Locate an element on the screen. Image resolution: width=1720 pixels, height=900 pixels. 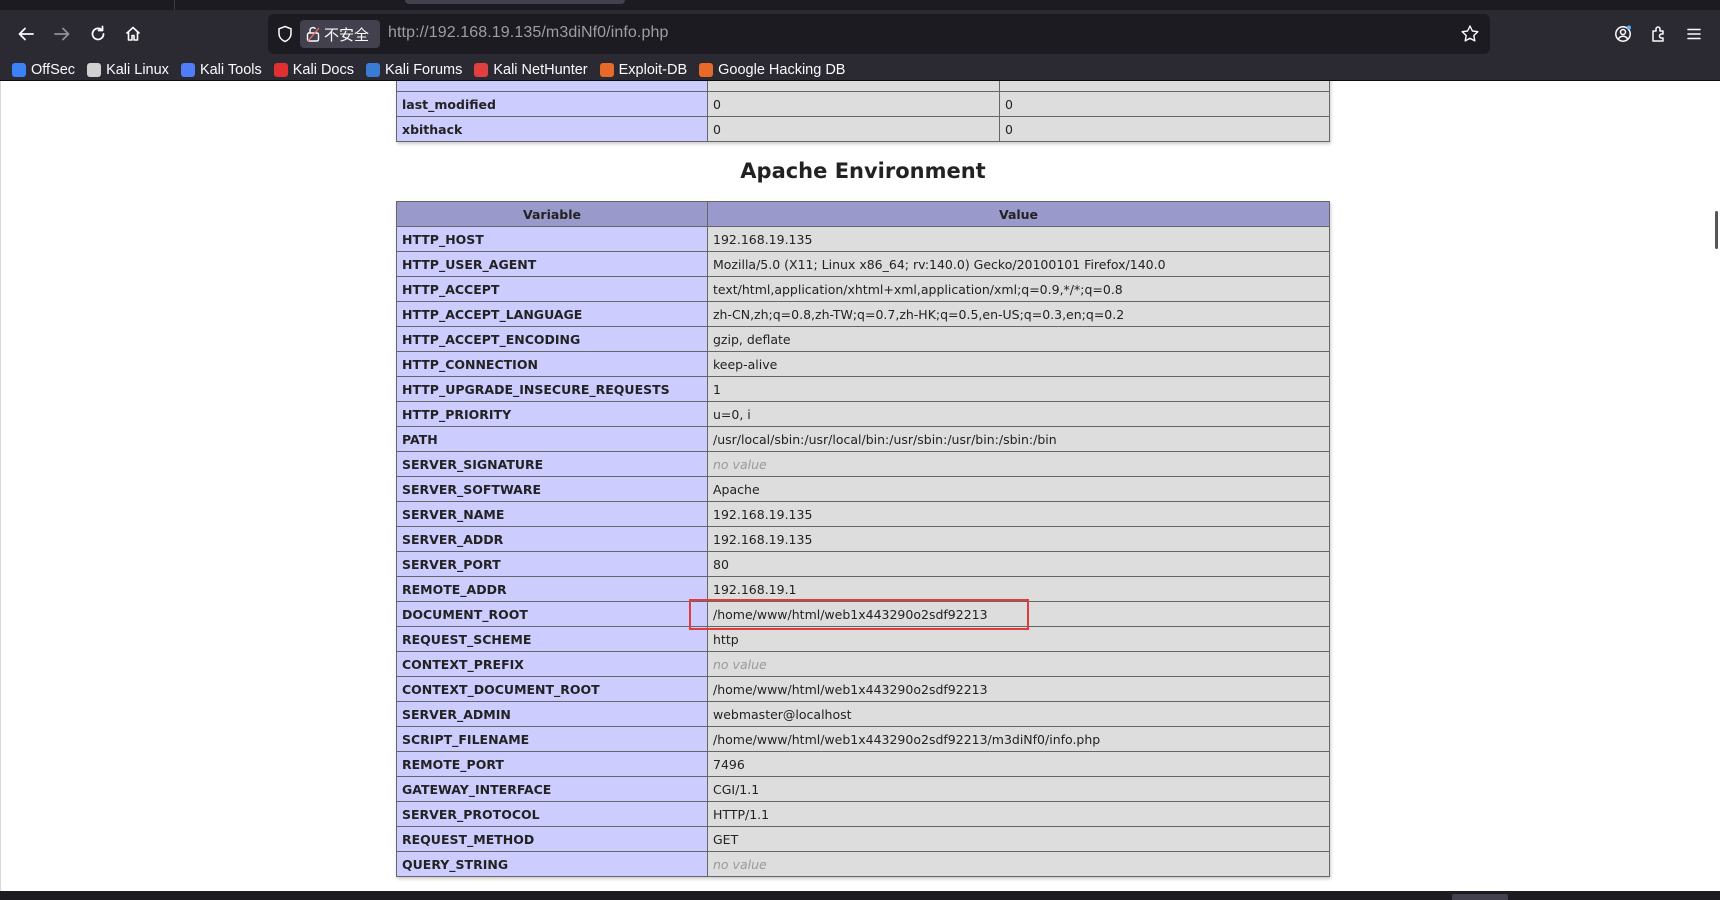
master-value-cell is located at coordinates (1164, 86).